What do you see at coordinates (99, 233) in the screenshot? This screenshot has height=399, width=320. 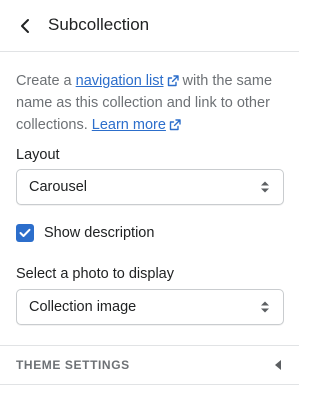 I see `show-description-label: Show description` at bounding box center [99, 233].